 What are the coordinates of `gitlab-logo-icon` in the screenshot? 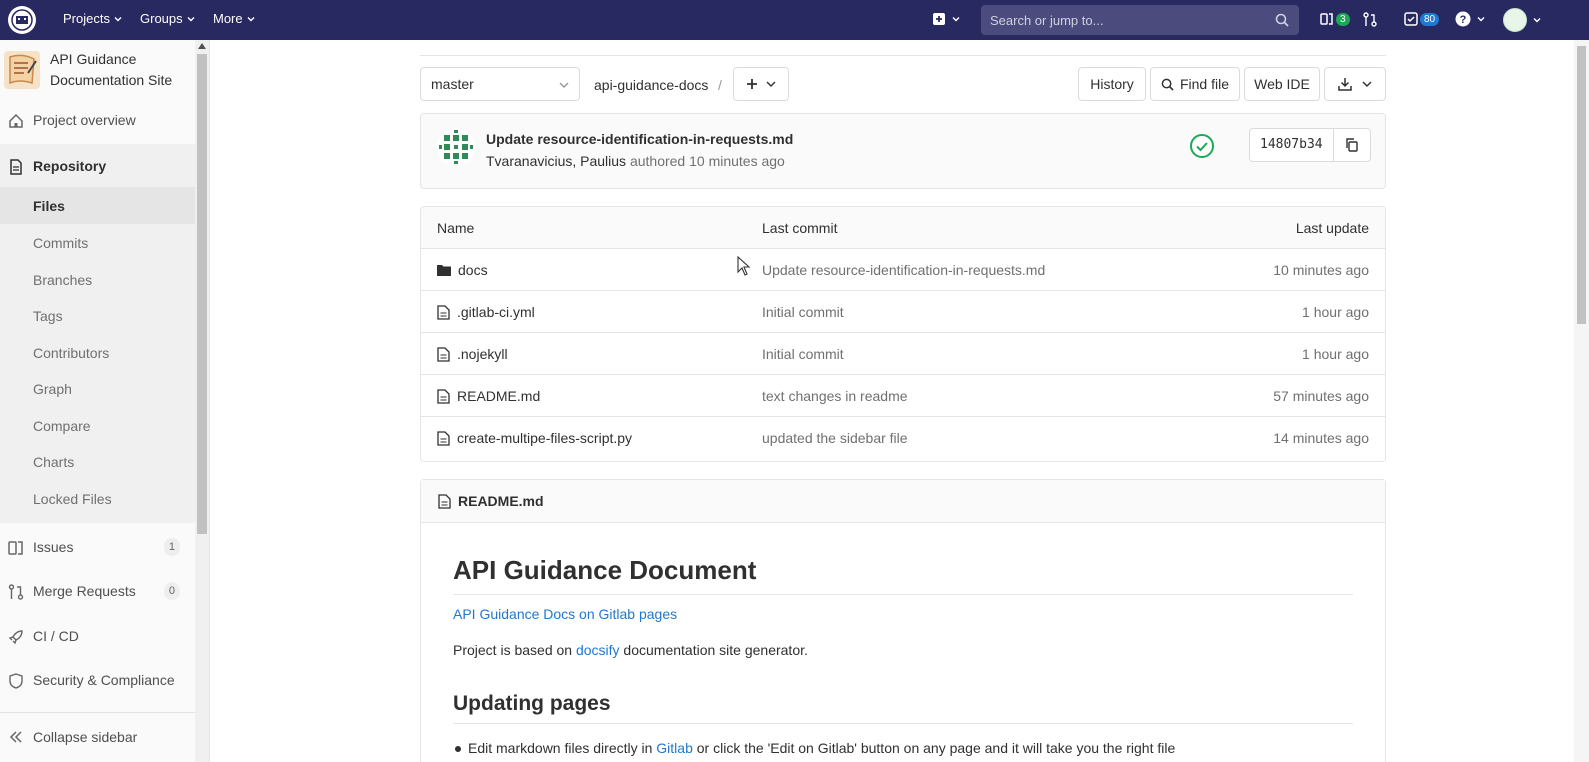 It's located at (22, 20).